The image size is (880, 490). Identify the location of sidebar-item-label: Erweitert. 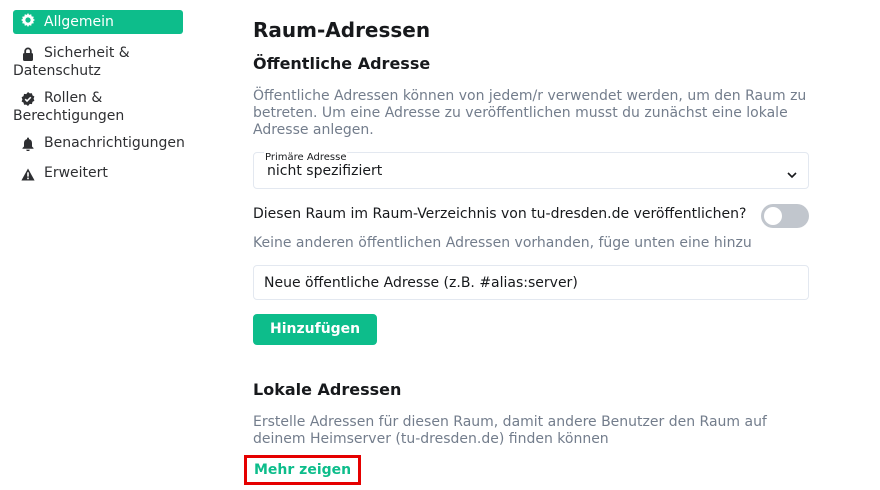
(76, 173).